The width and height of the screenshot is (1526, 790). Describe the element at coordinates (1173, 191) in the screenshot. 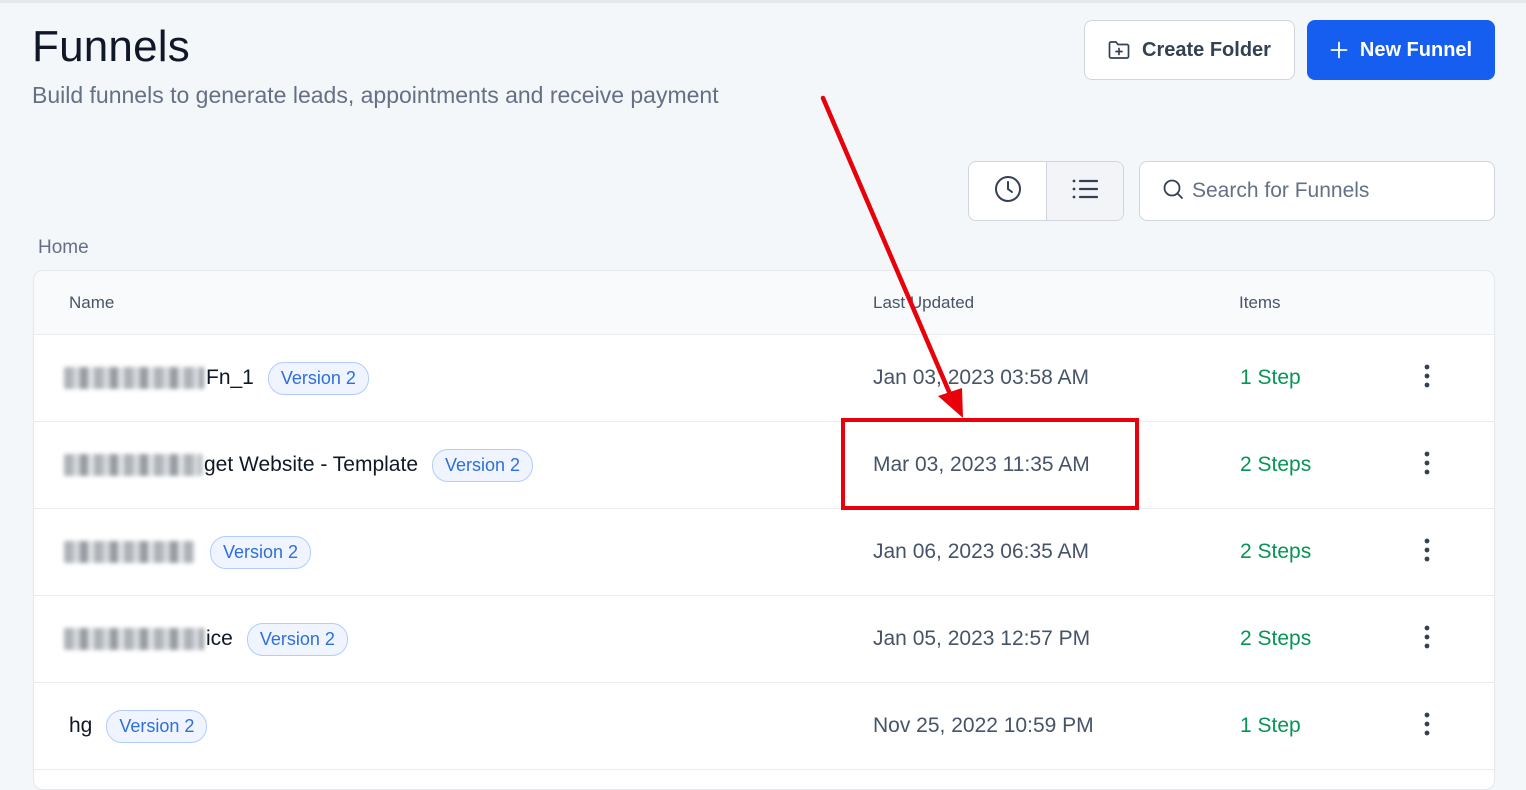

I see `search-icon` at that location.